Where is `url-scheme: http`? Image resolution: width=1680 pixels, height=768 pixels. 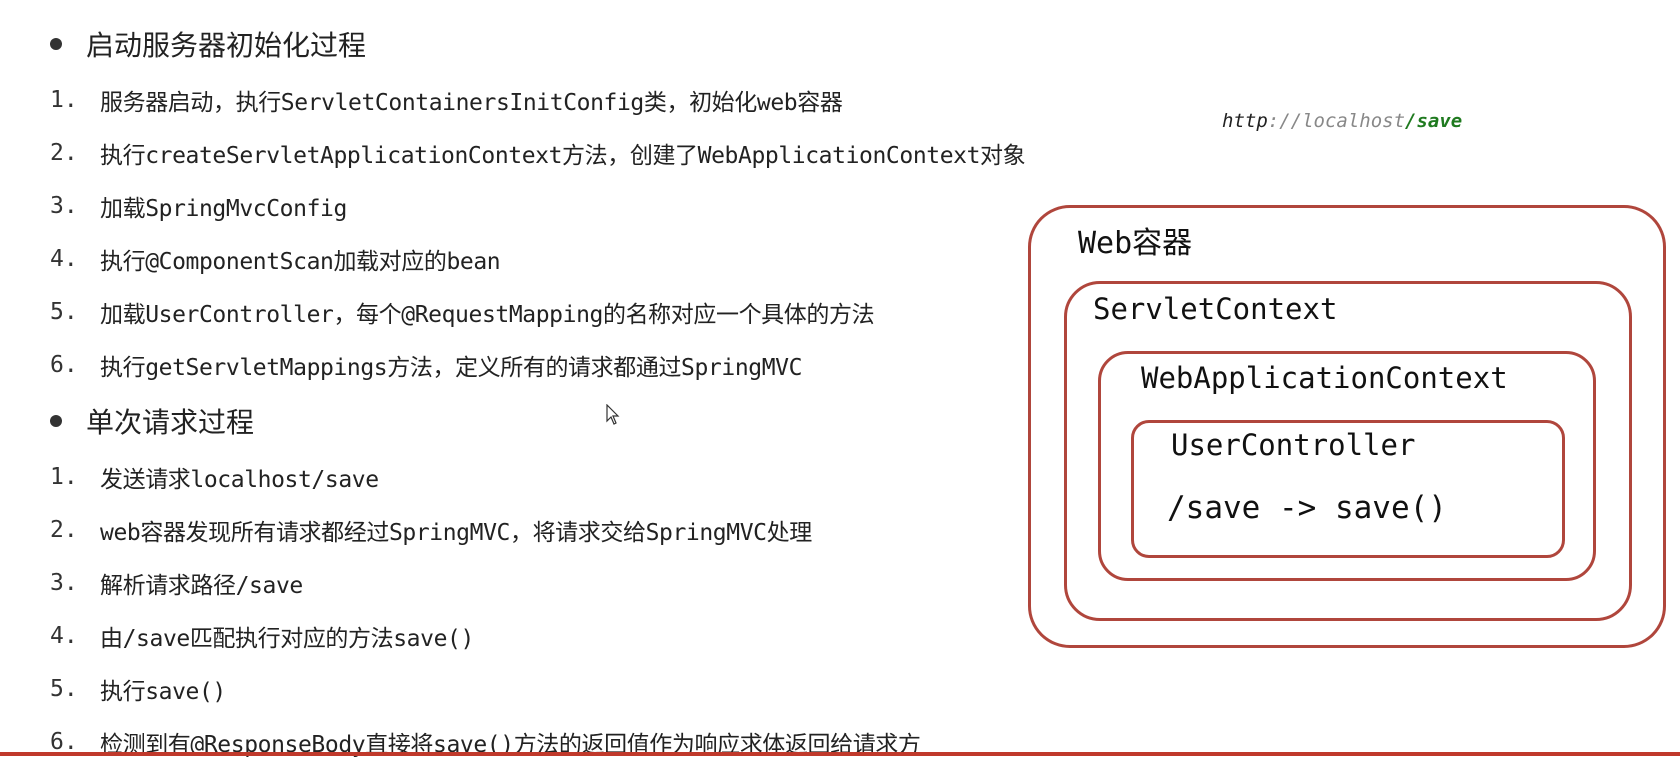 url-scheme: http is located at coordinates (1245, 121).